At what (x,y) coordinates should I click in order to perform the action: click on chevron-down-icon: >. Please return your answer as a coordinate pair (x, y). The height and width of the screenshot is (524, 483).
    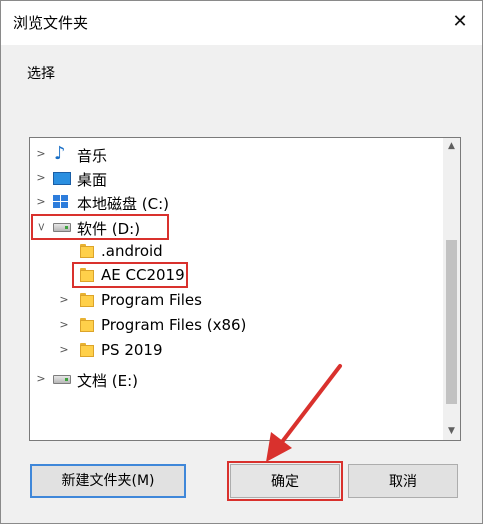
    Looking at the image, I should click on (41, 227).